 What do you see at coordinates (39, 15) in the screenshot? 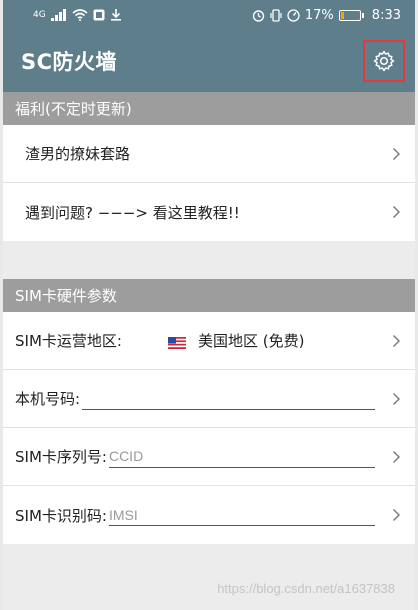
I see `network-type-label: 4G` at bounding box center [39, 15].